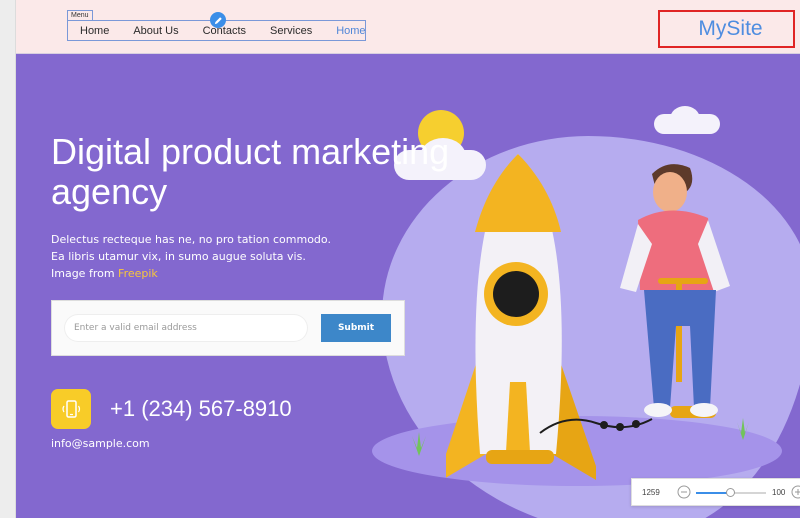 The height and width of the screenshot is (518, 800). I want to click on newsletter-signup-form: Submit, so click(228, 328).